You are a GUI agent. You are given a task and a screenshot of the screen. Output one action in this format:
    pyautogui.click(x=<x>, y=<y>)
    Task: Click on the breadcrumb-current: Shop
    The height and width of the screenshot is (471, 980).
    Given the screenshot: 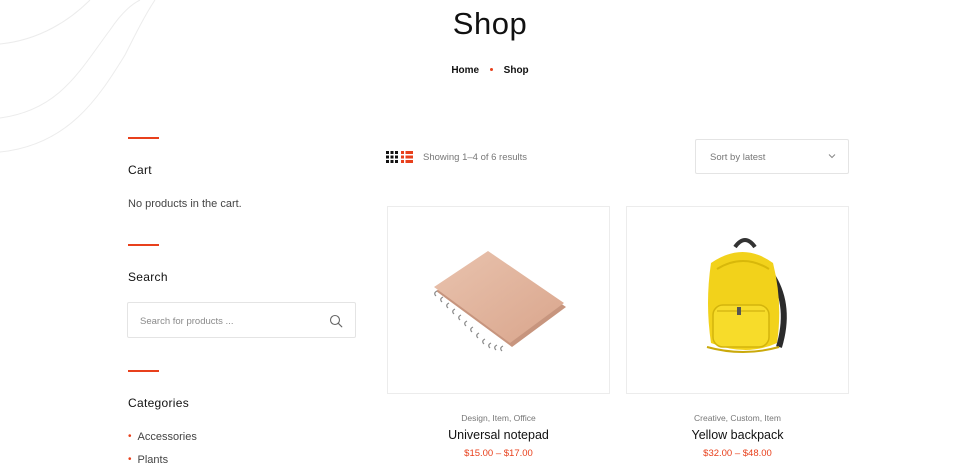 What is the action you would take?
    pyautogui.click(x=516, y=70)
    